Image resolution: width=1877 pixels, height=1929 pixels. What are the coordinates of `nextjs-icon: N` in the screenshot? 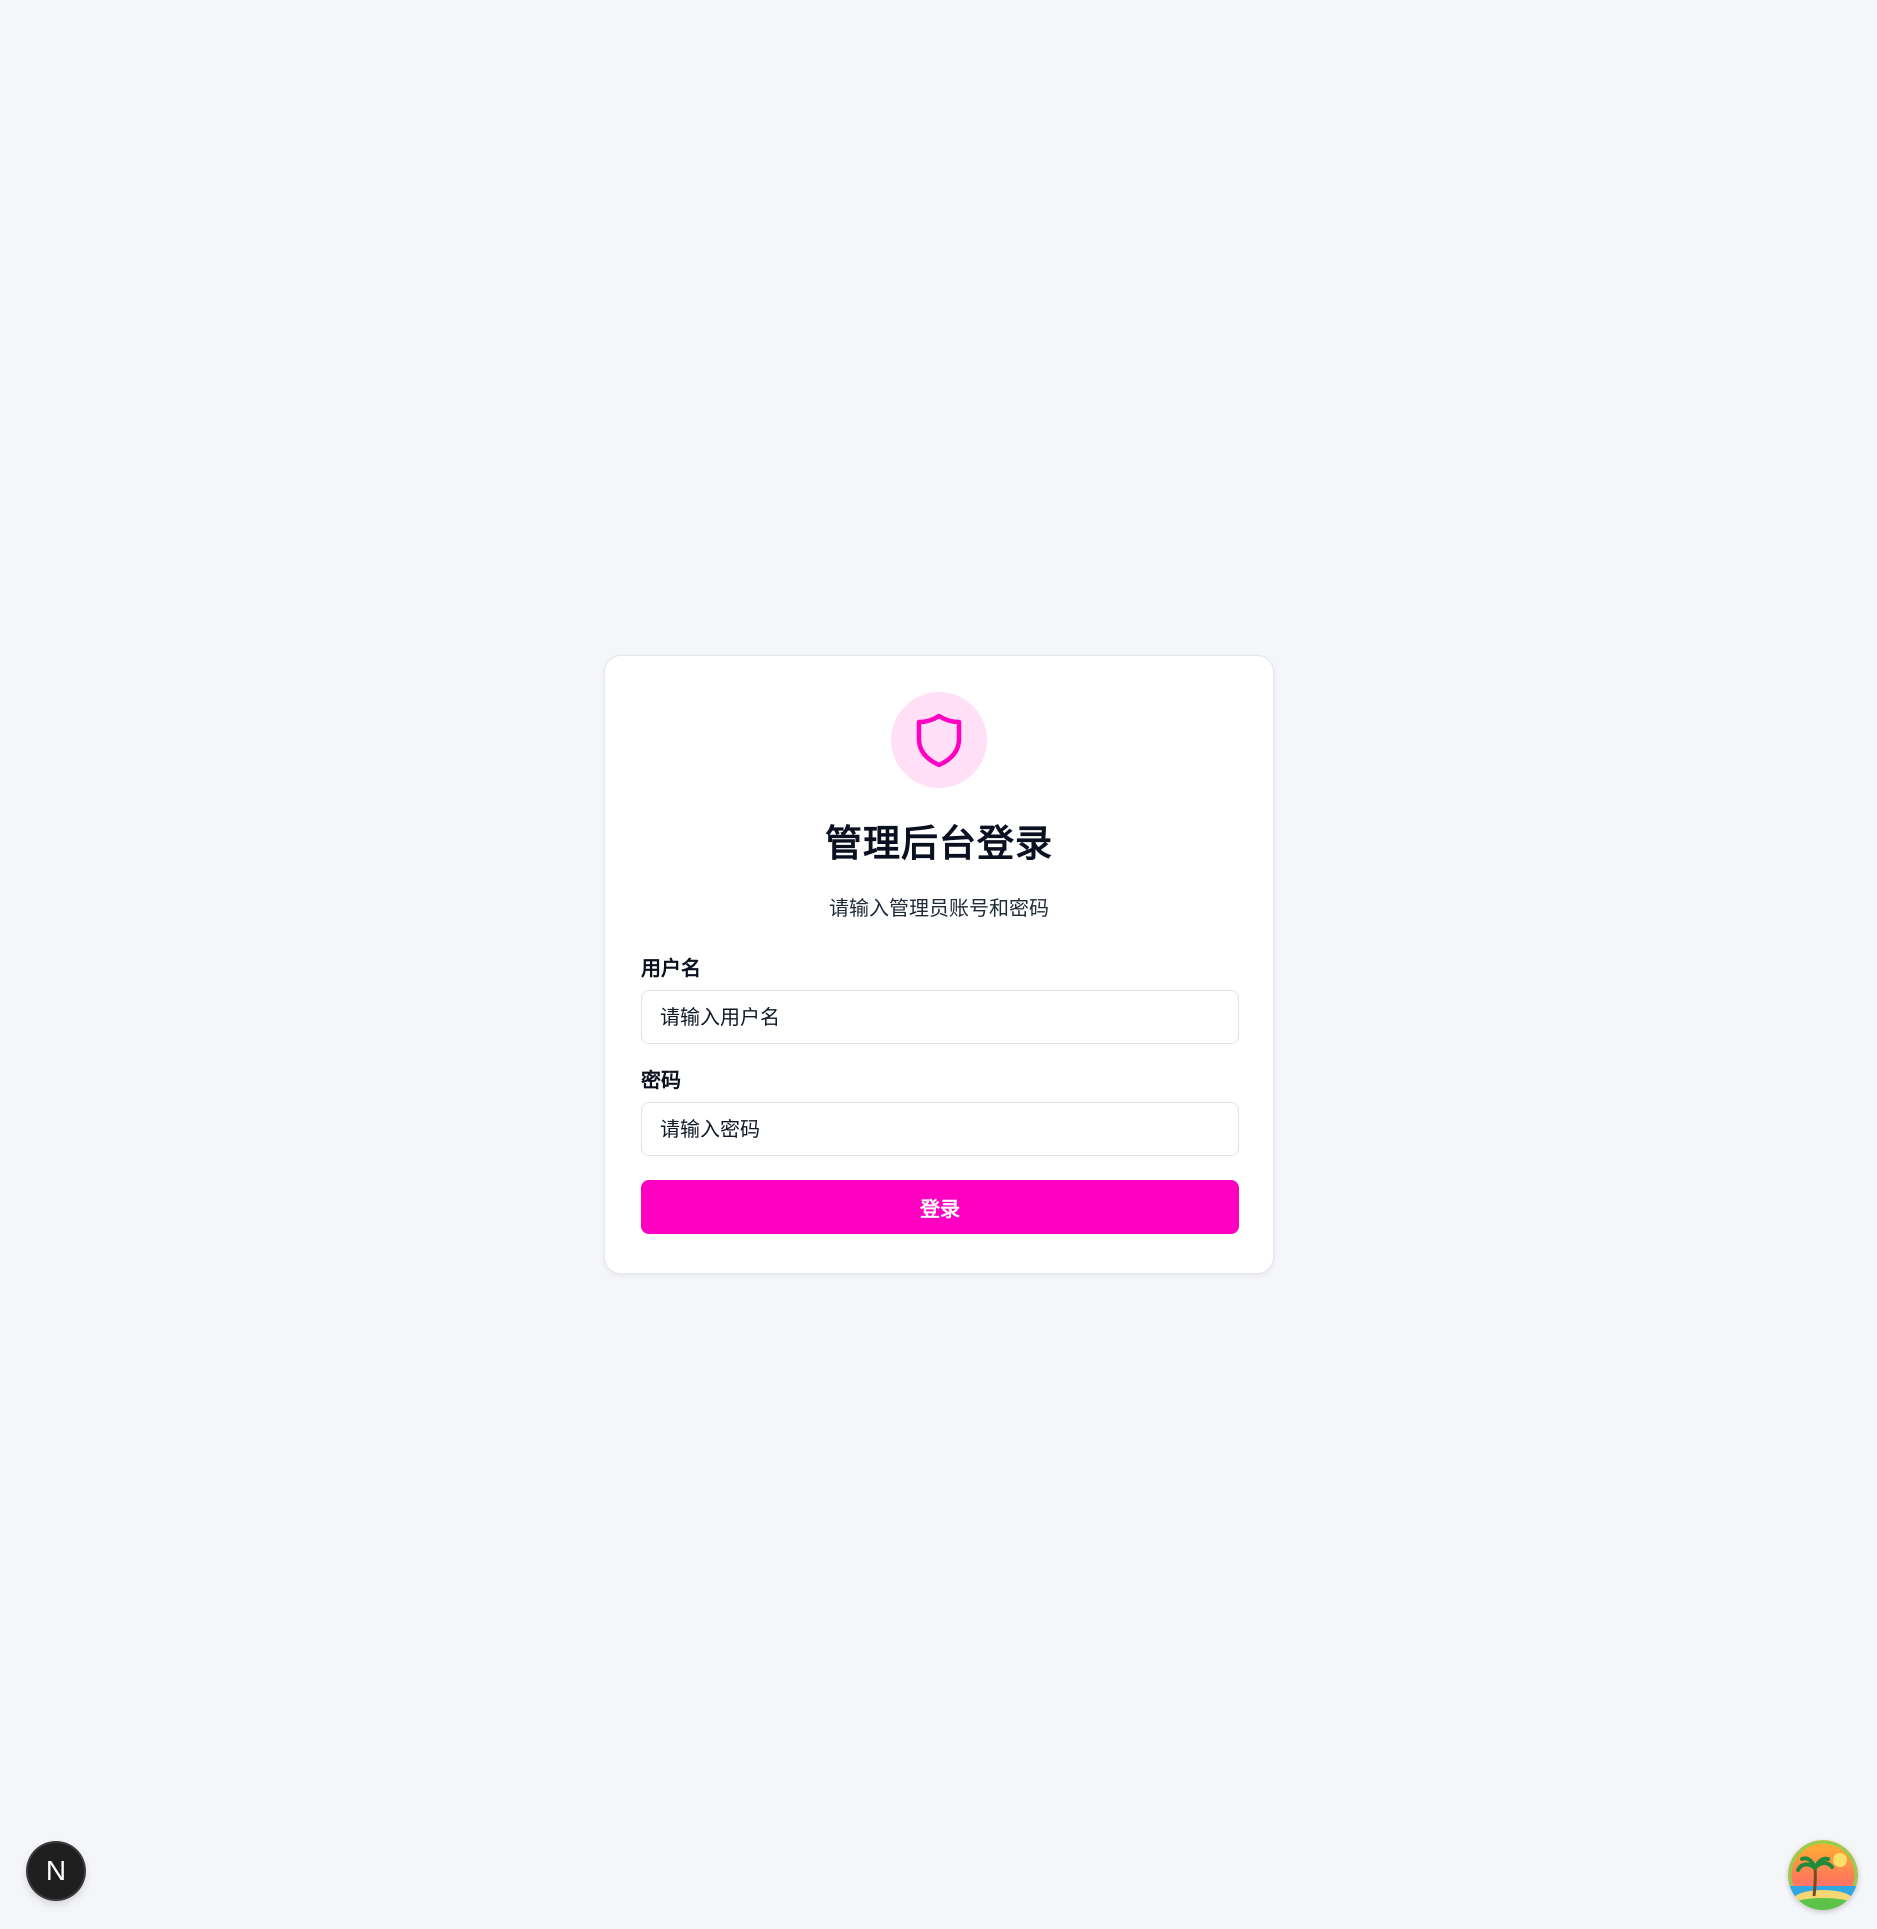 It's located at (56, 1870).